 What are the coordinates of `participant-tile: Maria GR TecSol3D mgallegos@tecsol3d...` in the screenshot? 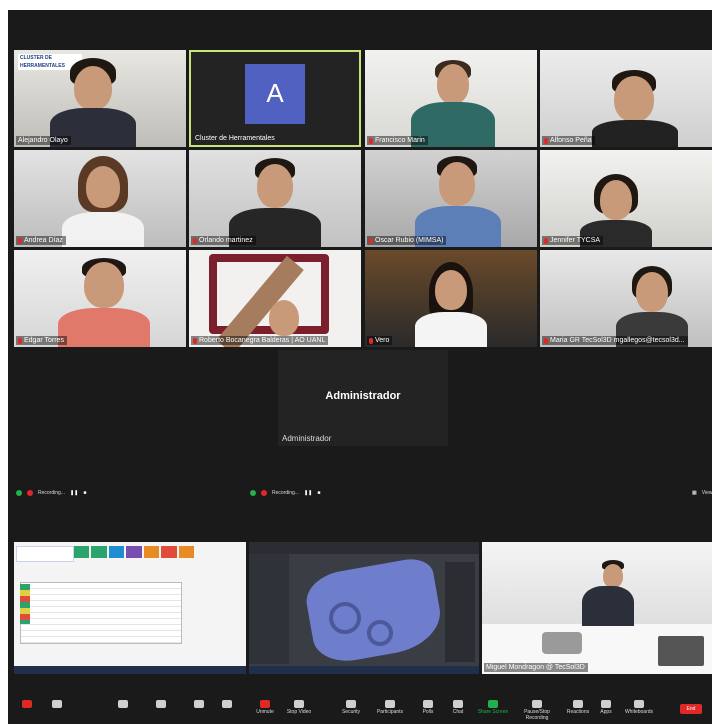 It's located at (626, 298).